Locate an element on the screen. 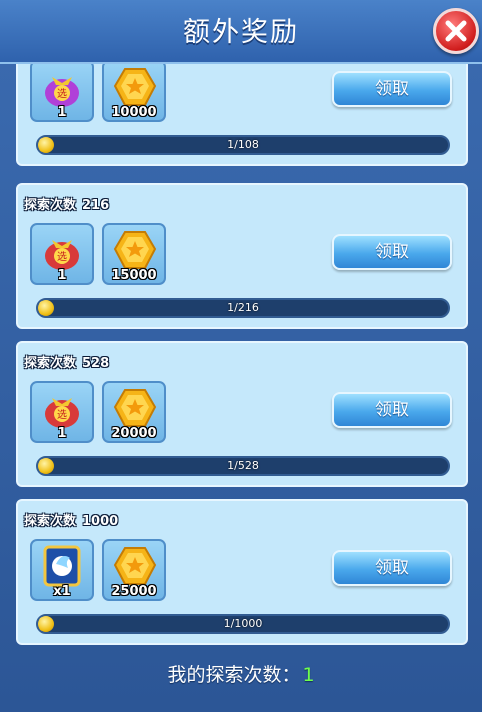  progress-bar: 1/108 is located at coordinates (243, 145).